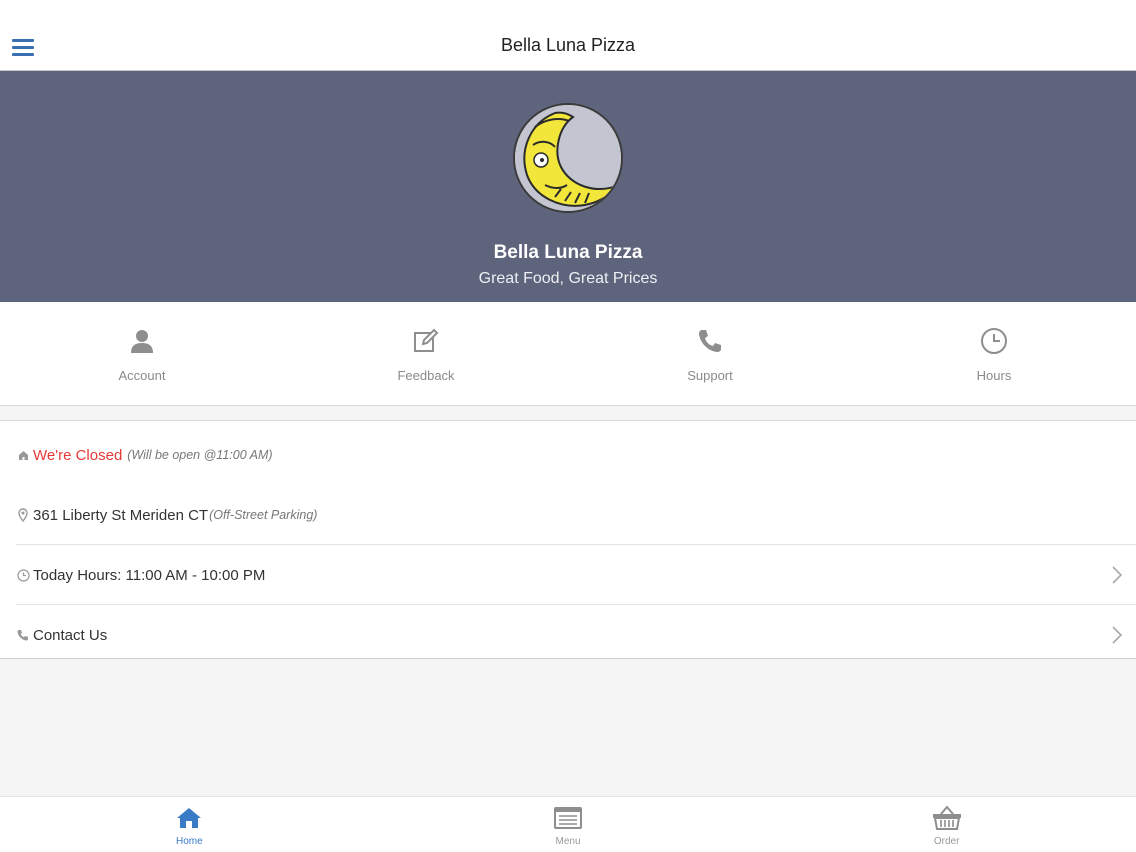  Describe the element at coordinates (568, 841) in the screenshot. I see `tab-menu-label: Menu` at that location.